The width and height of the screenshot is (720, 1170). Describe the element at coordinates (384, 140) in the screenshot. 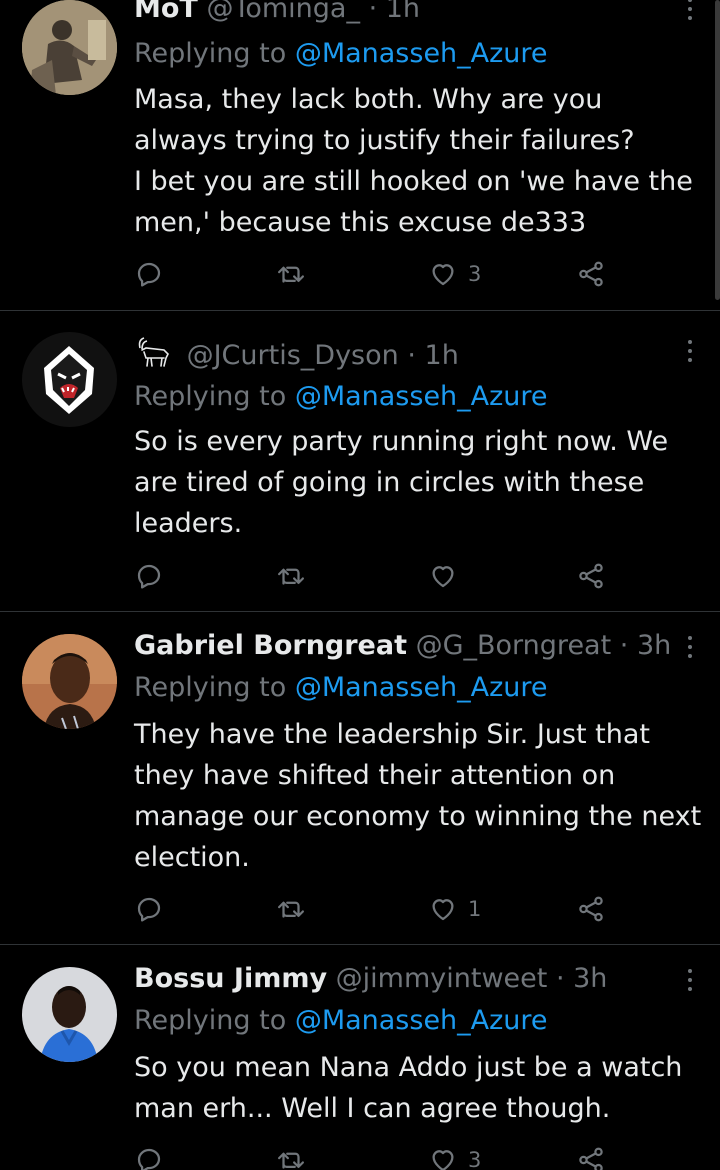

I see `tweet-text-line: always trying to justify their failures?` at that location.